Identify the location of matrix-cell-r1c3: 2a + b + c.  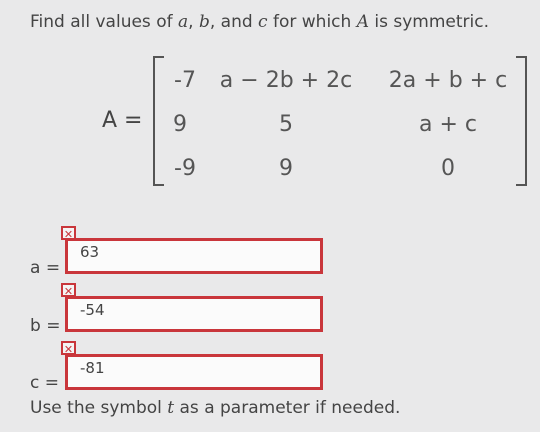
(448, 80).